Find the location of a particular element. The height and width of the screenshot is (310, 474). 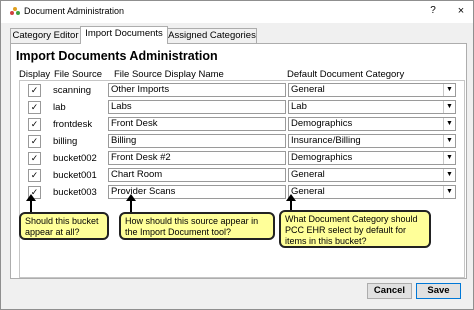

app-icon is located at coordinates (15, 11).